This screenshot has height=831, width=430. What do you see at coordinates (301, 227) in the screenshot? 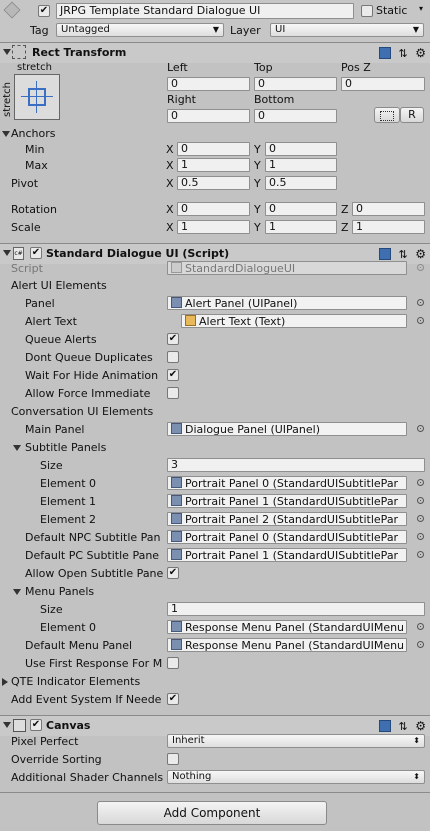
I see `scale-y-field: 1` at bounding box center [301, 227].